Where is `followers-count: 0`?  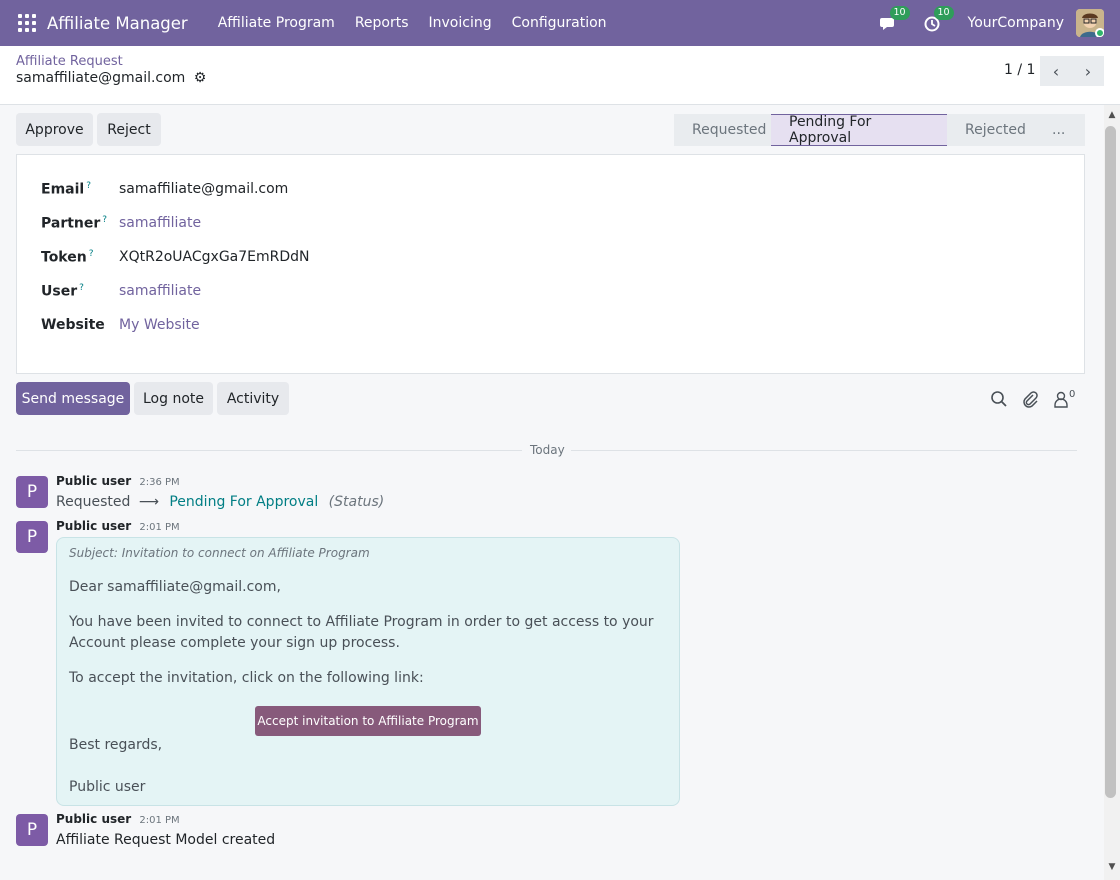
followers-count: 0 is located at coordinates (1072, 394).